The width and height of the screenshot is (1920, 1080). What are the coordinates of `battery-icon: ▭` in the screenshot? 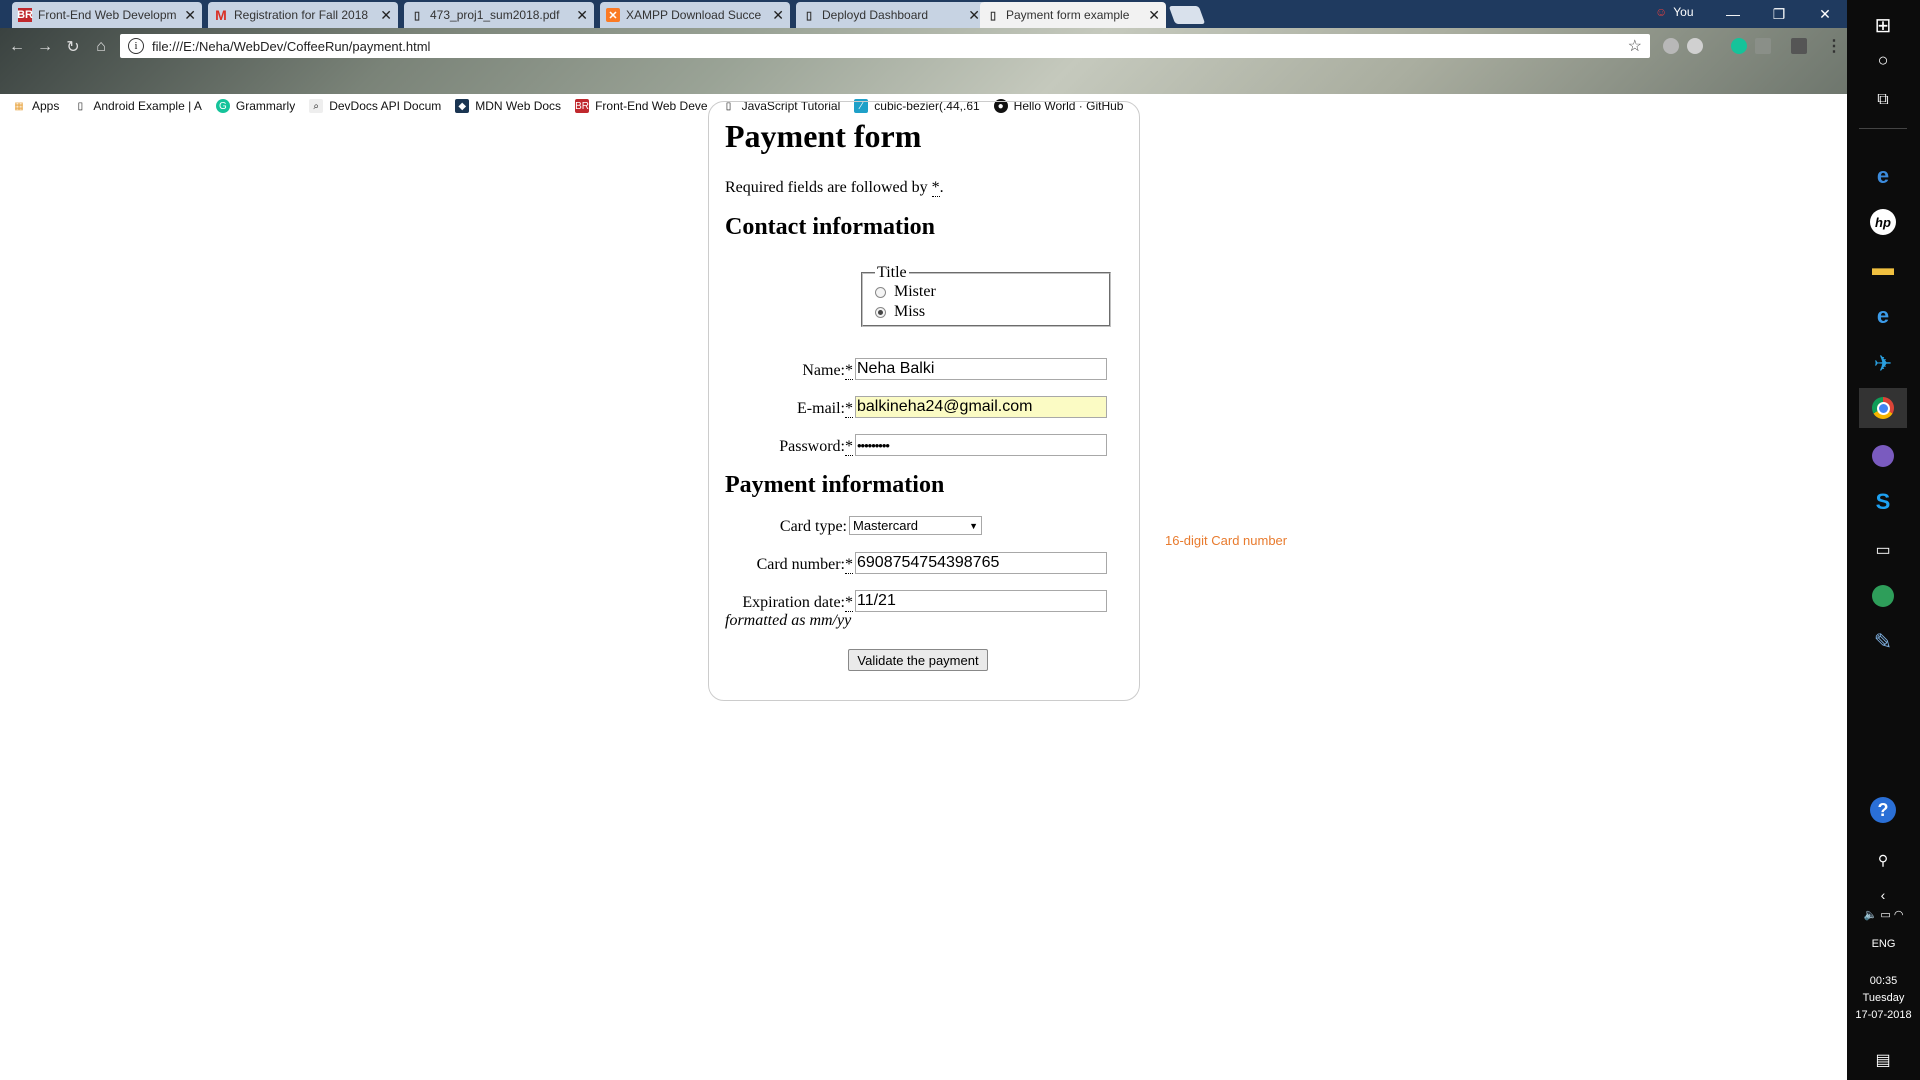 It's located at (1885, 915).